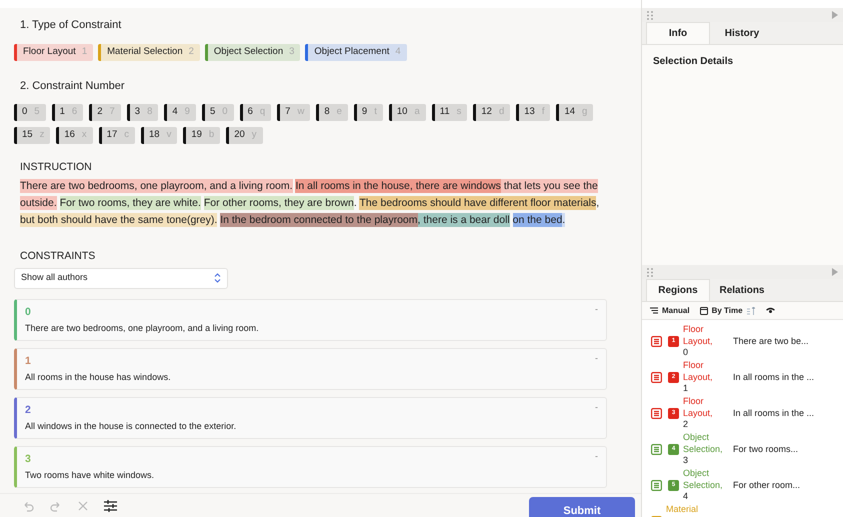 This screenshot has height=517, width=843. I want to click on number-label: 13, so click(529, 112).